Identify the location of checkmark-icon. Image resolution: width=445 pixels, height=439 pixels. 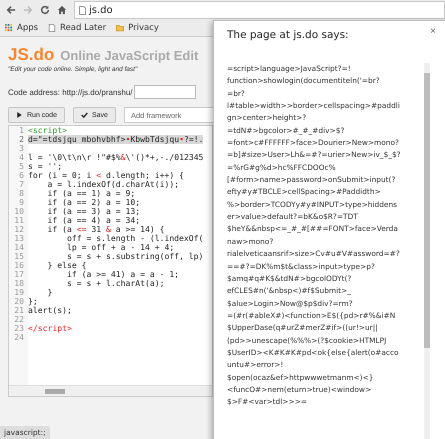
(84, 115).